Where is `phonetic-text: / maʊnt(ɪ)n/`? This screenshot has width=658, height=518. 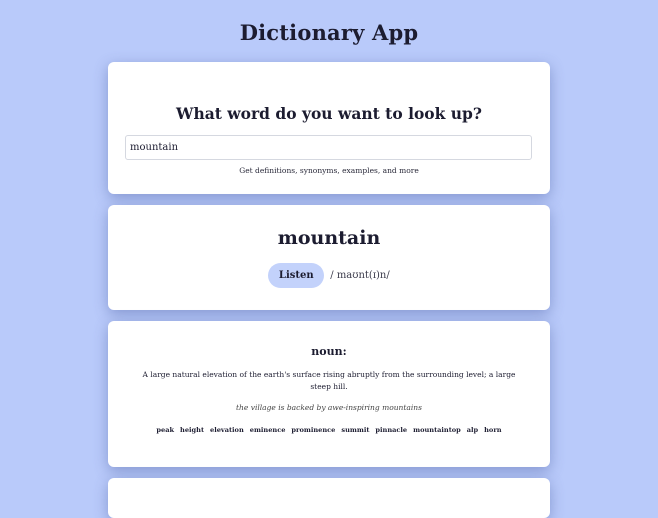 phonetic-text: / maʊnt(ɪ)n/ is located at coordinates (360, 275).